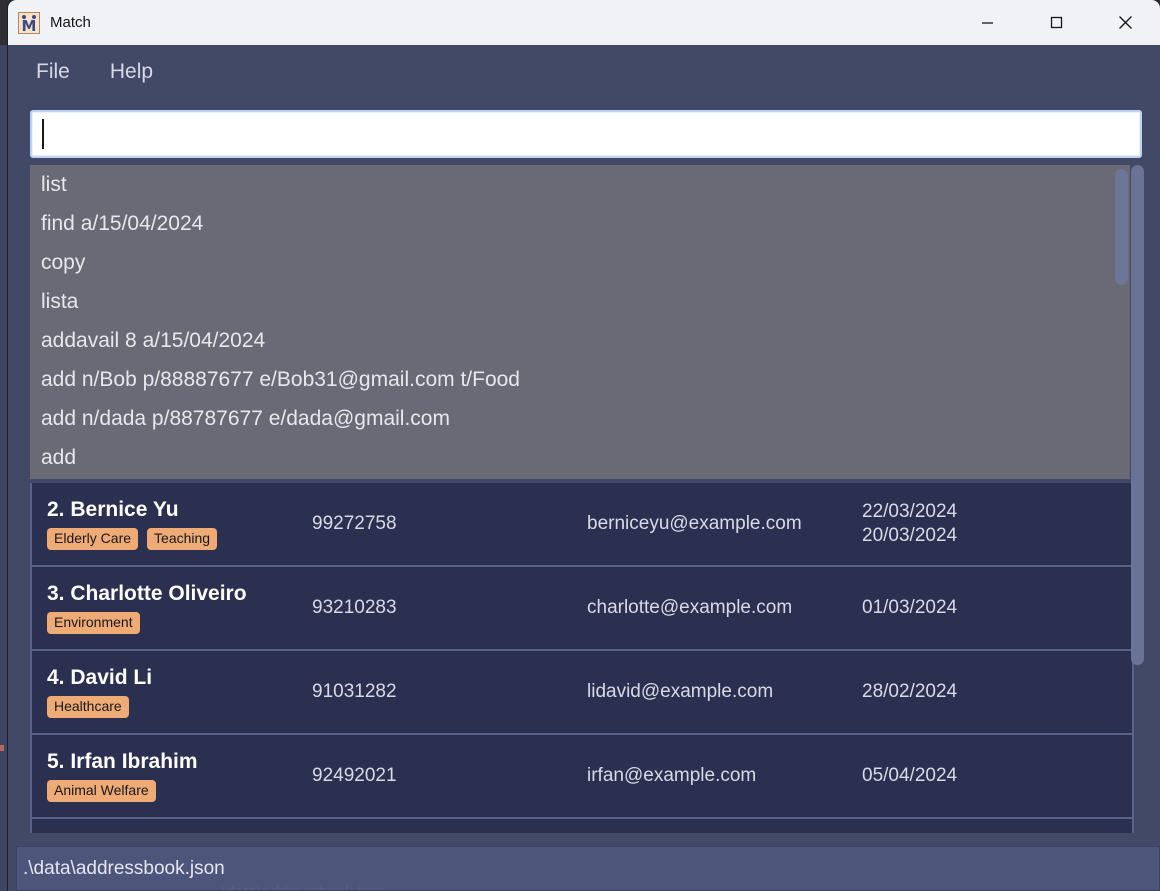 The width and height of the screenshot is (1160, 891). I want to click on window-title: Match, so click(70, 22).